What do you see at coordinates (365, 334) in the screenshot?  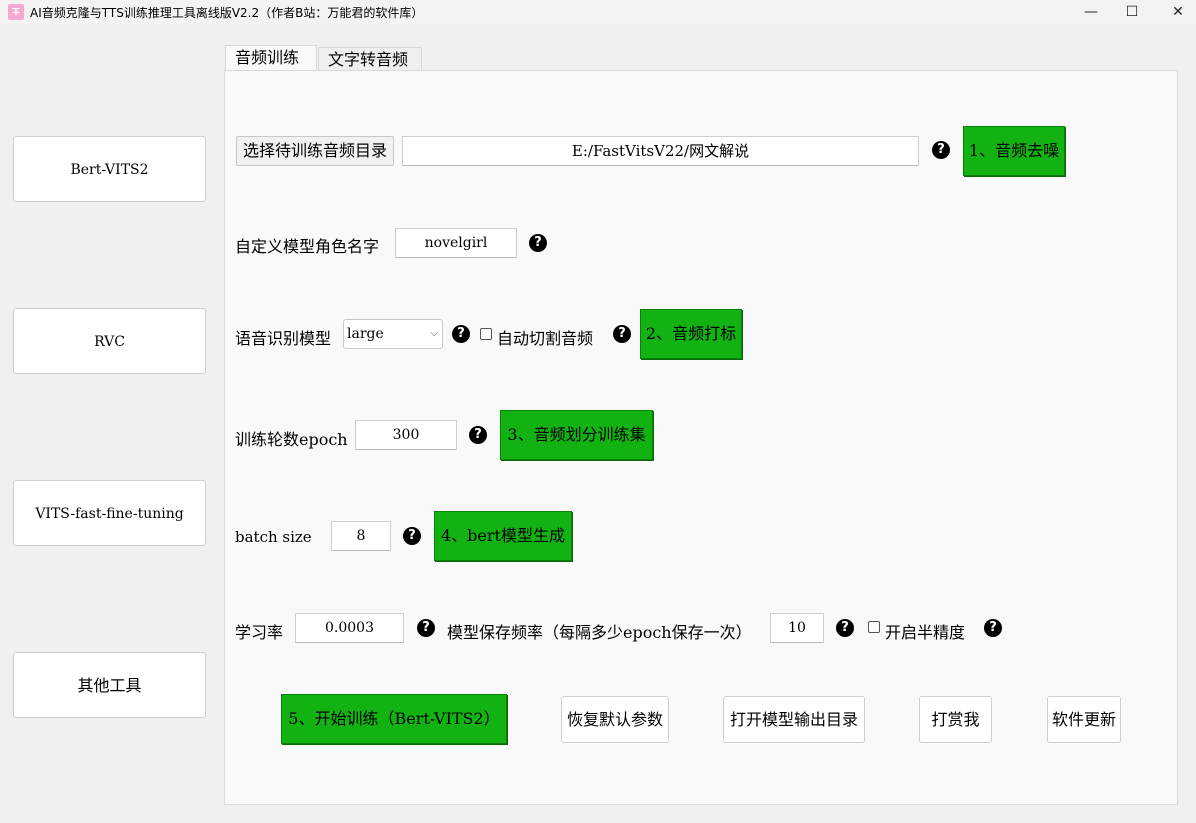 I see `asr-model-value: large` at bounding box center [365, 334].